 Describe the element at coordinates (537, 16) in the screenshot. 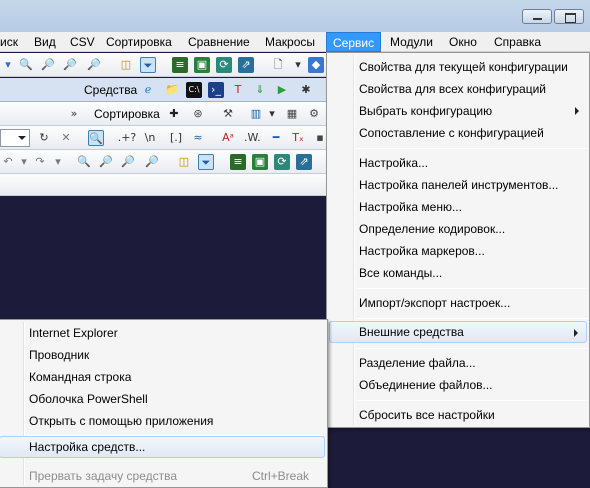

I see `minimize-button` at that location.